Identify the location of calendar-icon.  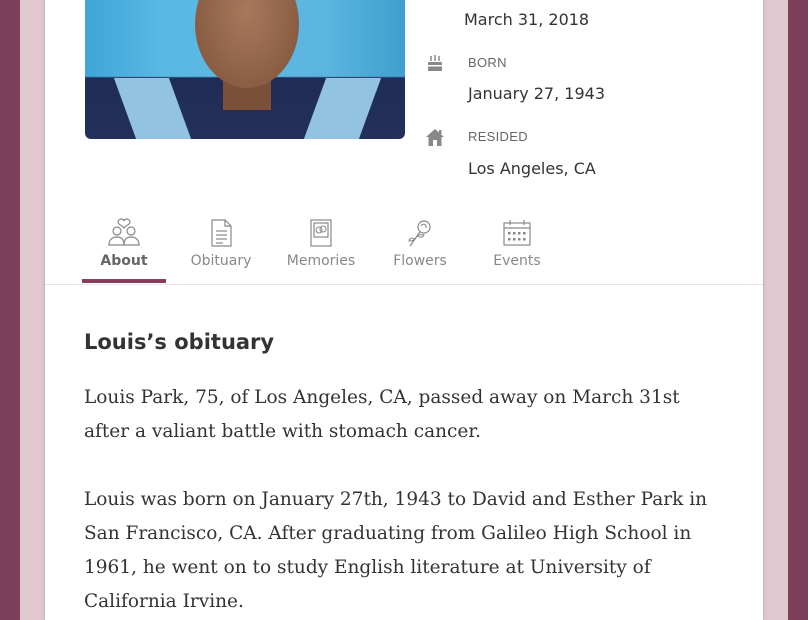
(517, 233).